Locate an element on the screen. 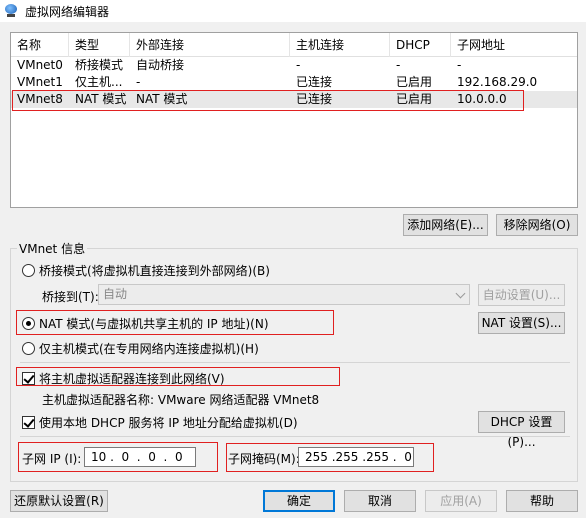 This screenshot has width=586, height=518. list-header: 名称 类型 外部连接 主机连接 DHCP 子网地址 is located at coordinates (294, 45).